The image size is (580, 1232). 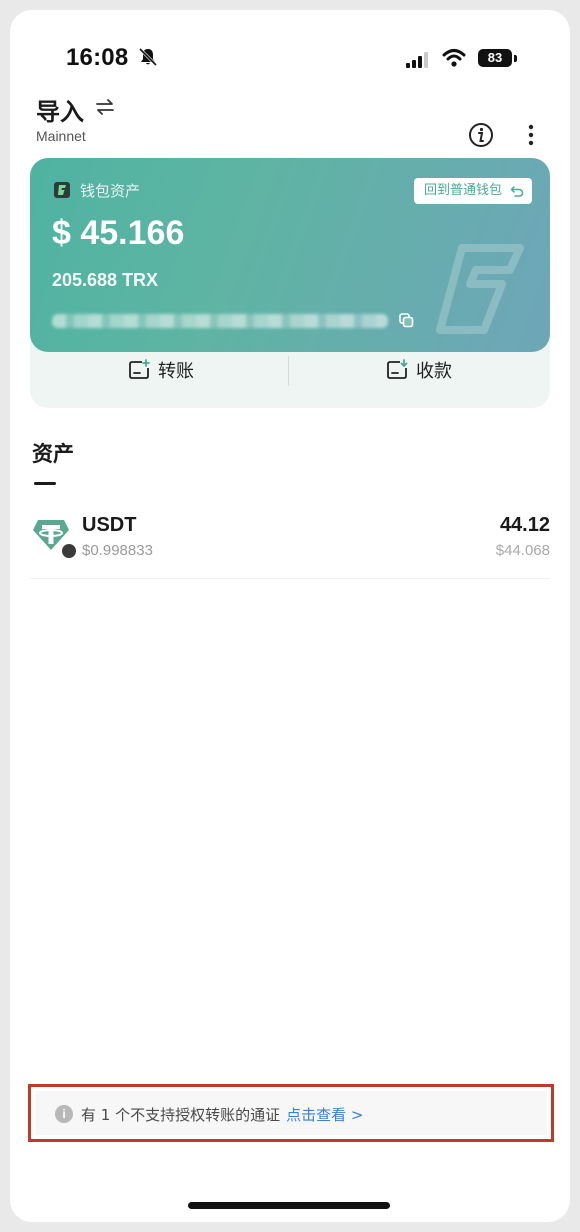 I want to click on cellular-signal-icon, so click(x=417, y=60).